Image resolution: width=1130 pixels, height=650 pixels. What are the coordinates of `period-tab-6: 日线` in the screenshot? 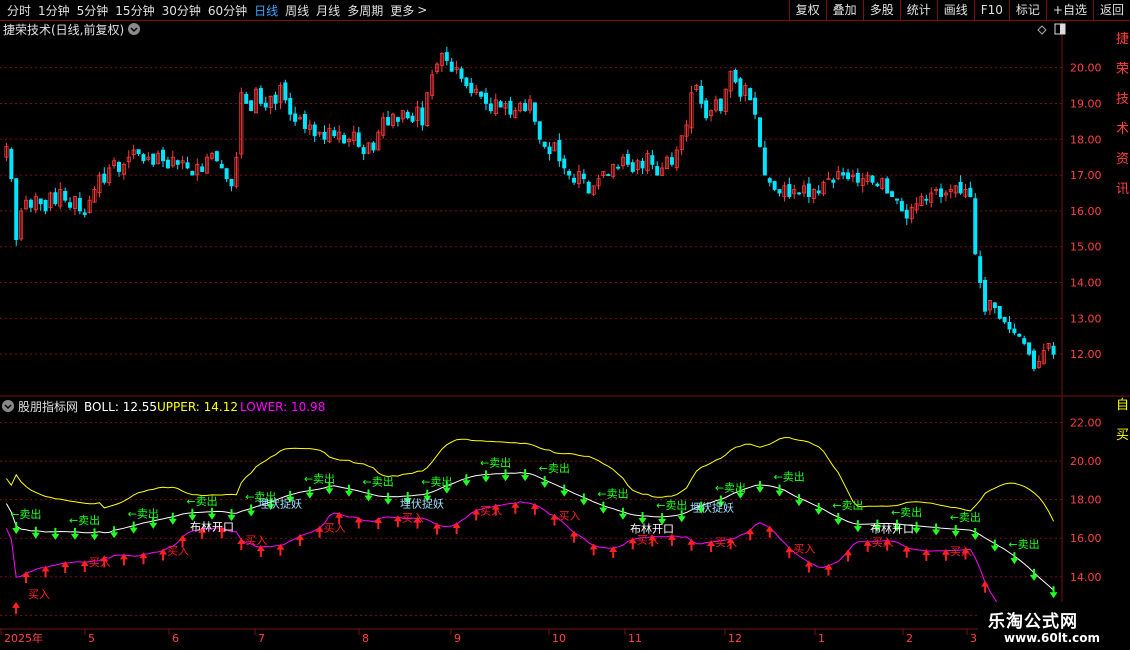 It's located at (266, 10).